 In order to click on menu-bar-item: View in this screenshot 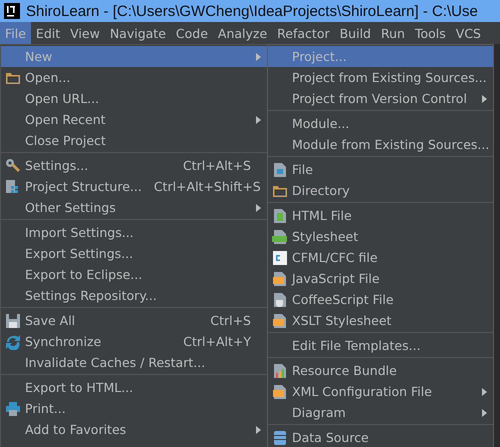, I will do `click(85, 33)`.